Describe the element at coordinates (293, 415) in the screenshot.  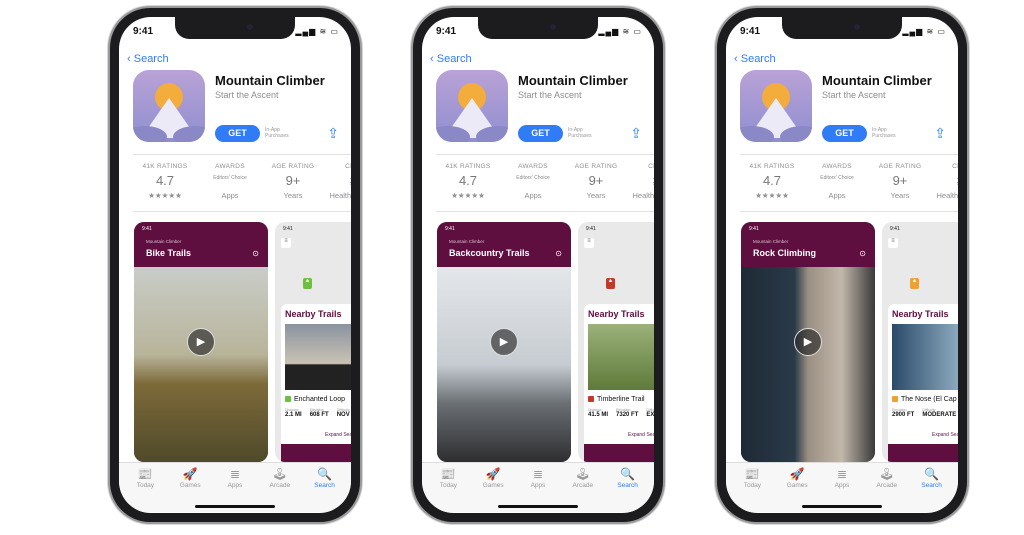
I see `metric-value: 2.1 MI` at that location.